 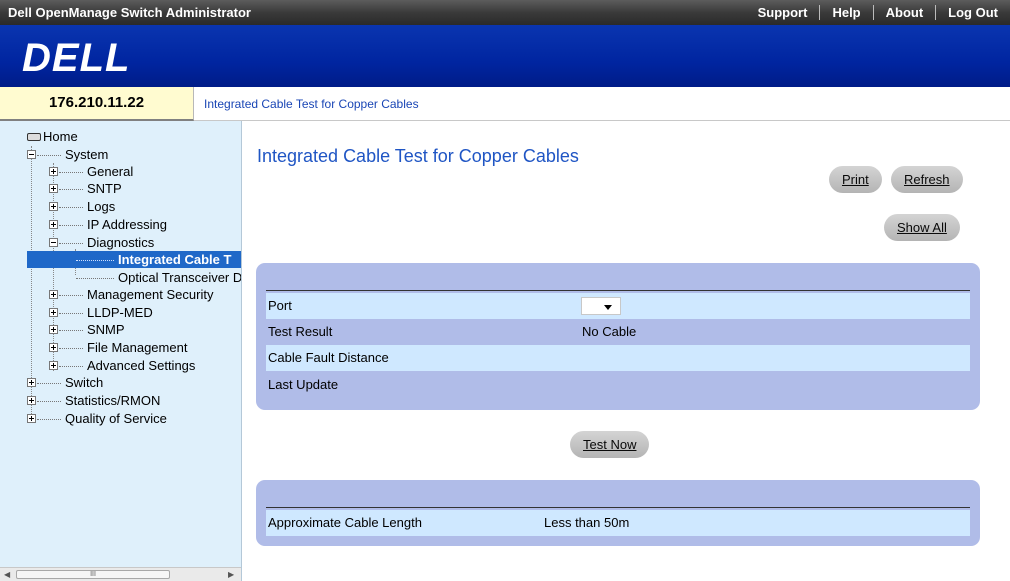 What do you see at coordinates (601, 306) in the screenshot?
I see `port-select` at bounding box center [601, 306].